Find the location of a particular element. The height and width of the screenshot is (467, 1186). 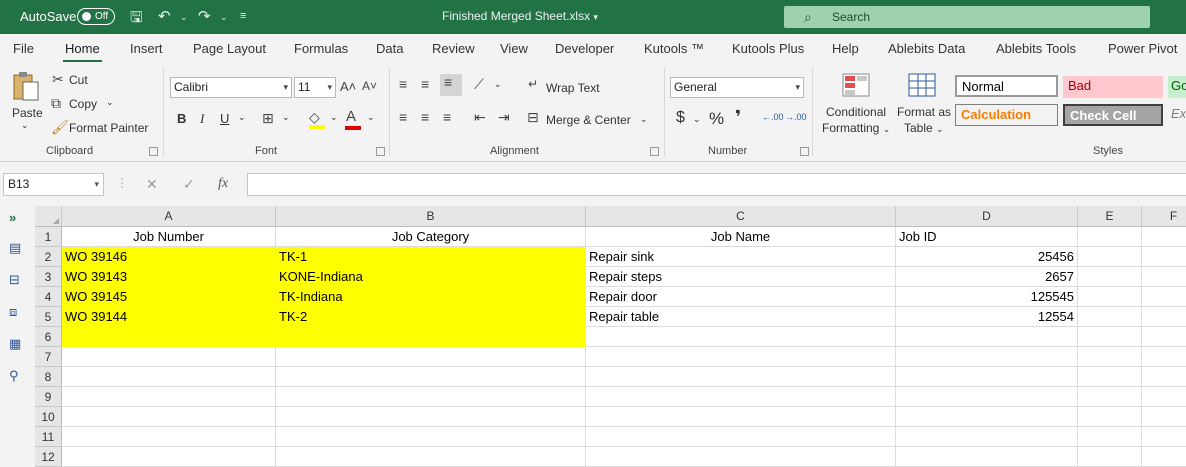

clipboard-launcher-icon is located at coordinates (153, 151).